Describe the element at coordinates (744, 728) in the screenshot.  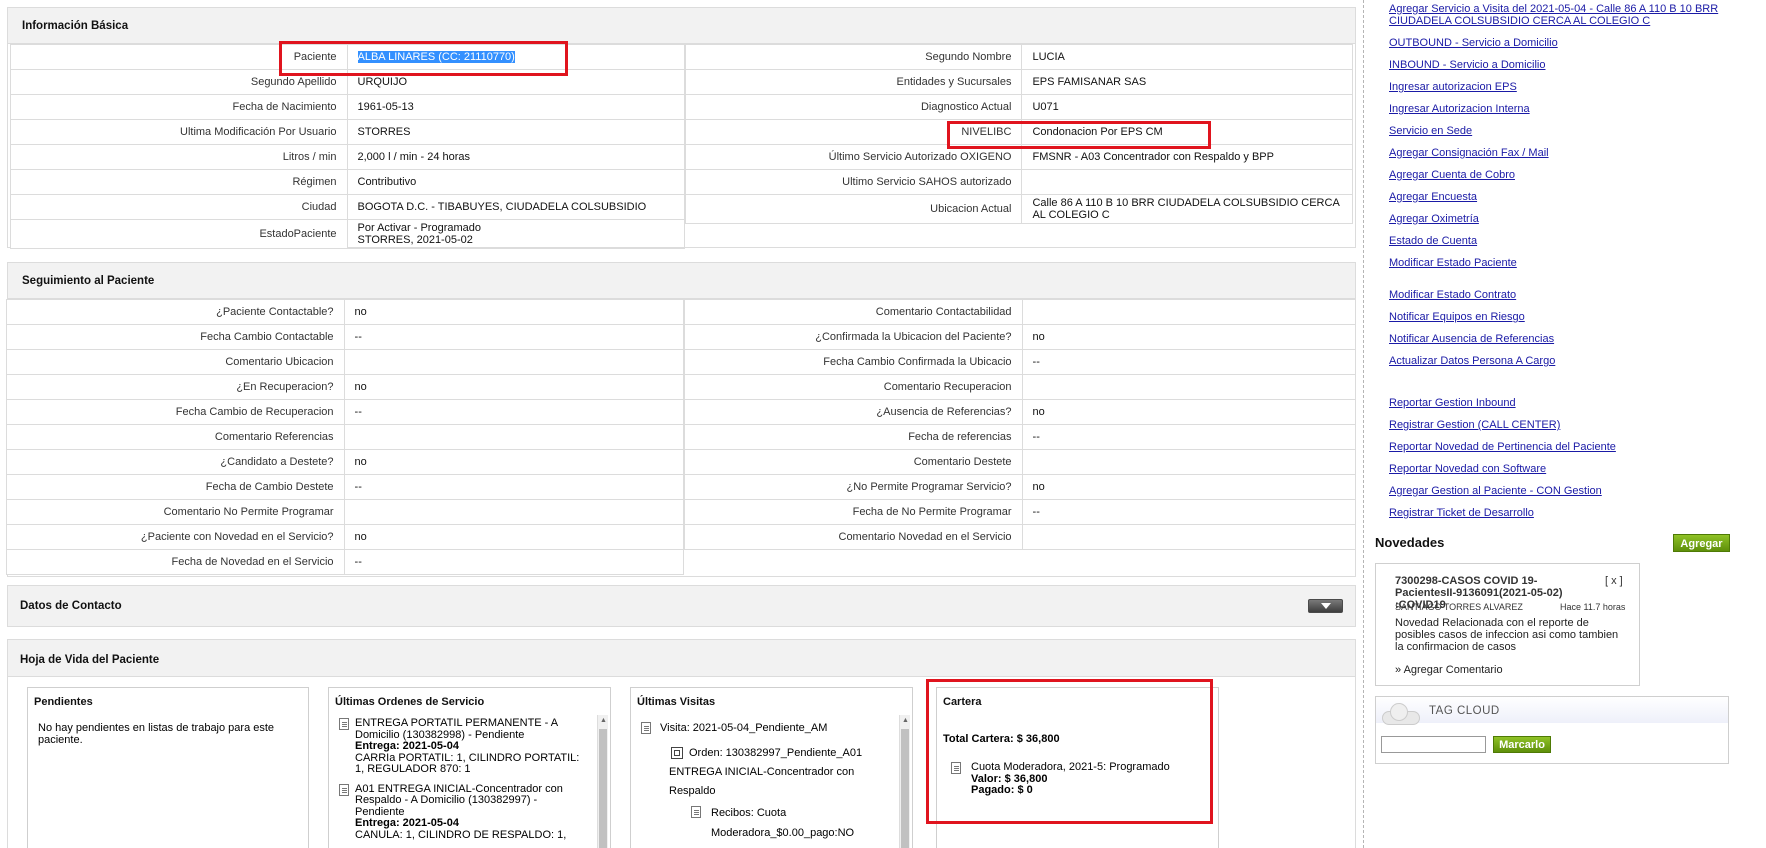
I see `visita-text: Visita: 2021-05-04_Pendiente_AM` at that location.